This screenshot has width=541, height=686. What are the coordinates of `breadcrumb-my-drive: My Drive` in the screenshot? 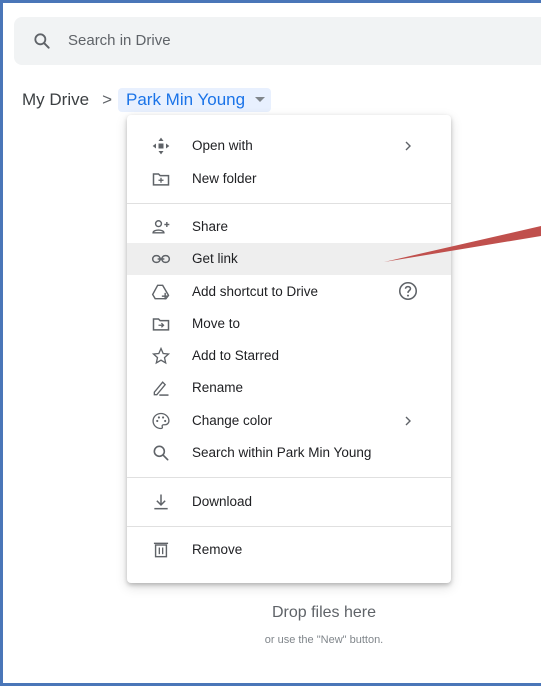 It's located at (55, 100).